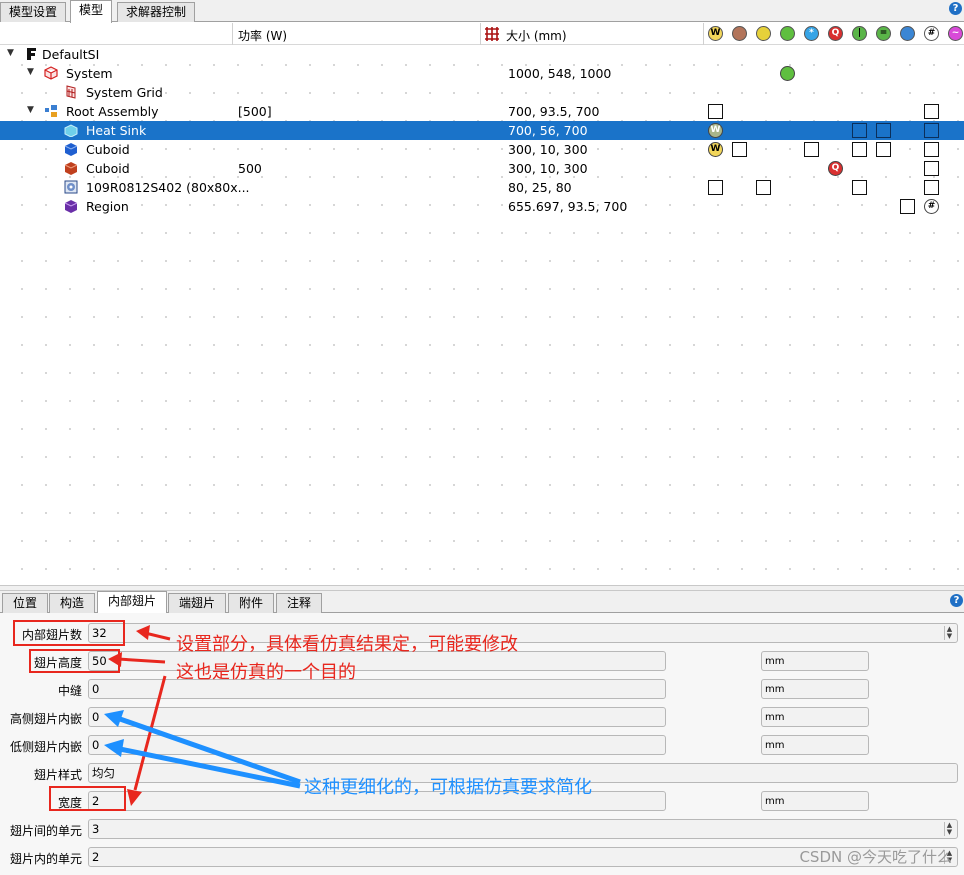 The height and width of the screenshot is (875, 964). What do you see at coordinates (482, 149) in the screenshot?
I see `tree-row-cuboid-1: Cuboid 300, 10, 300 W` at bounding box center [482, 149].